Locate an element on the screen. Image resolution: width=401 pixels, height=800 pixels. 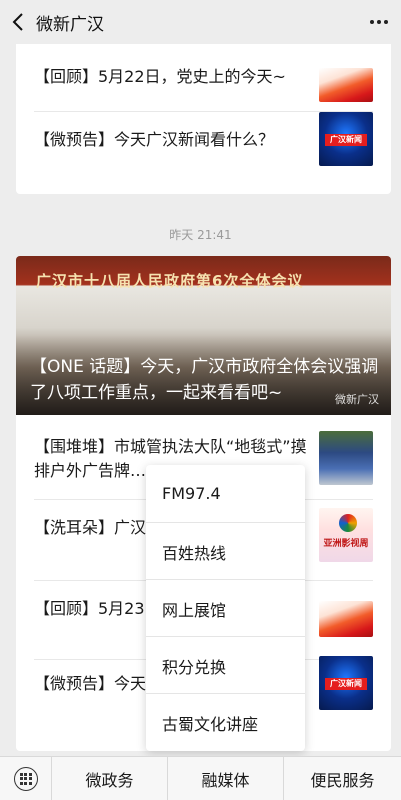
account-title: 微新广汉 is located at coordinates (70, 24).